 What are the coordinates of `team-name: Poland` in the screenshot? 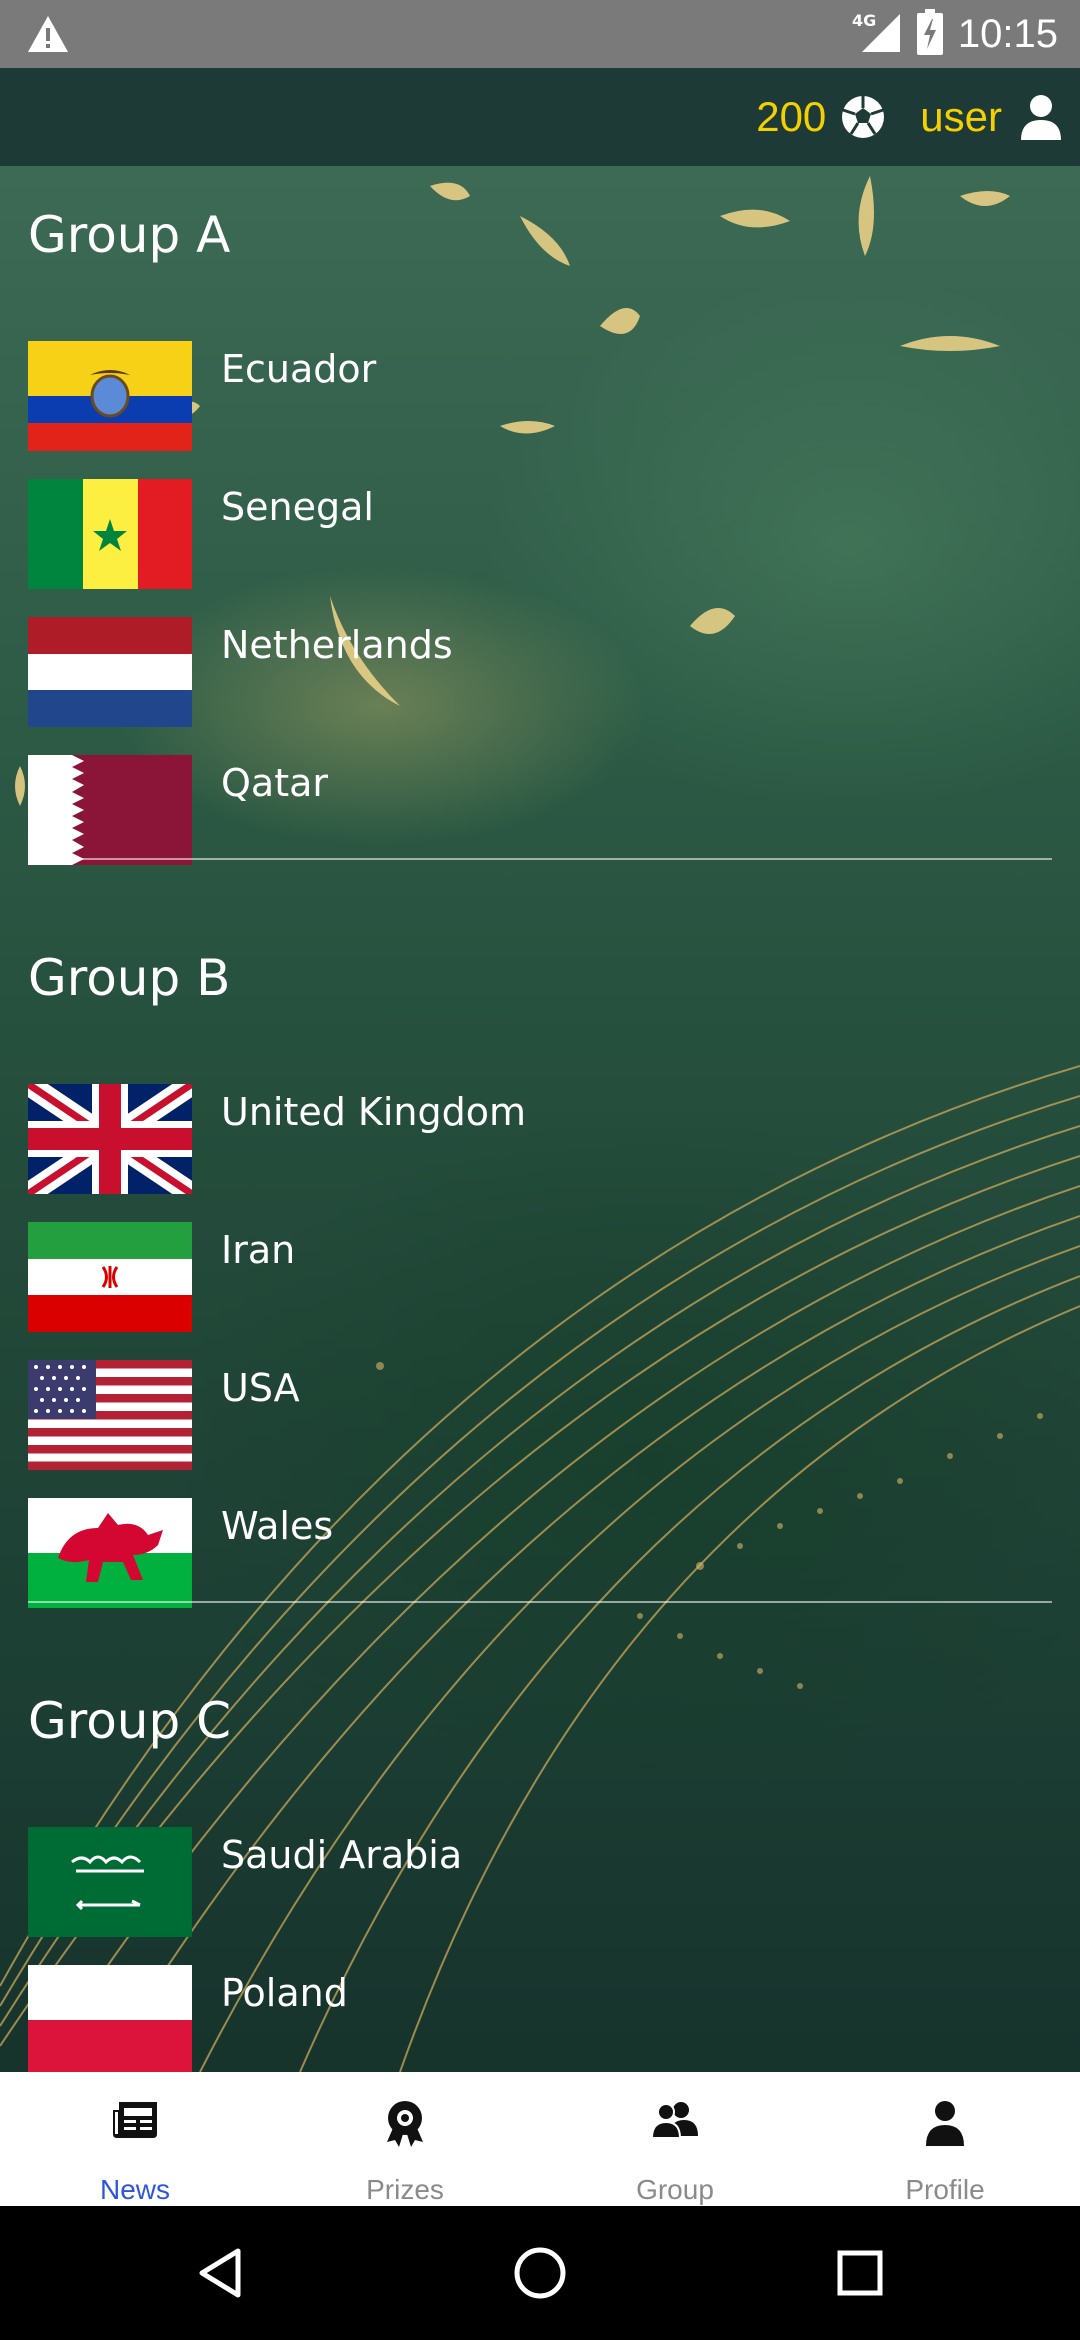 It's located at (284, 1993).